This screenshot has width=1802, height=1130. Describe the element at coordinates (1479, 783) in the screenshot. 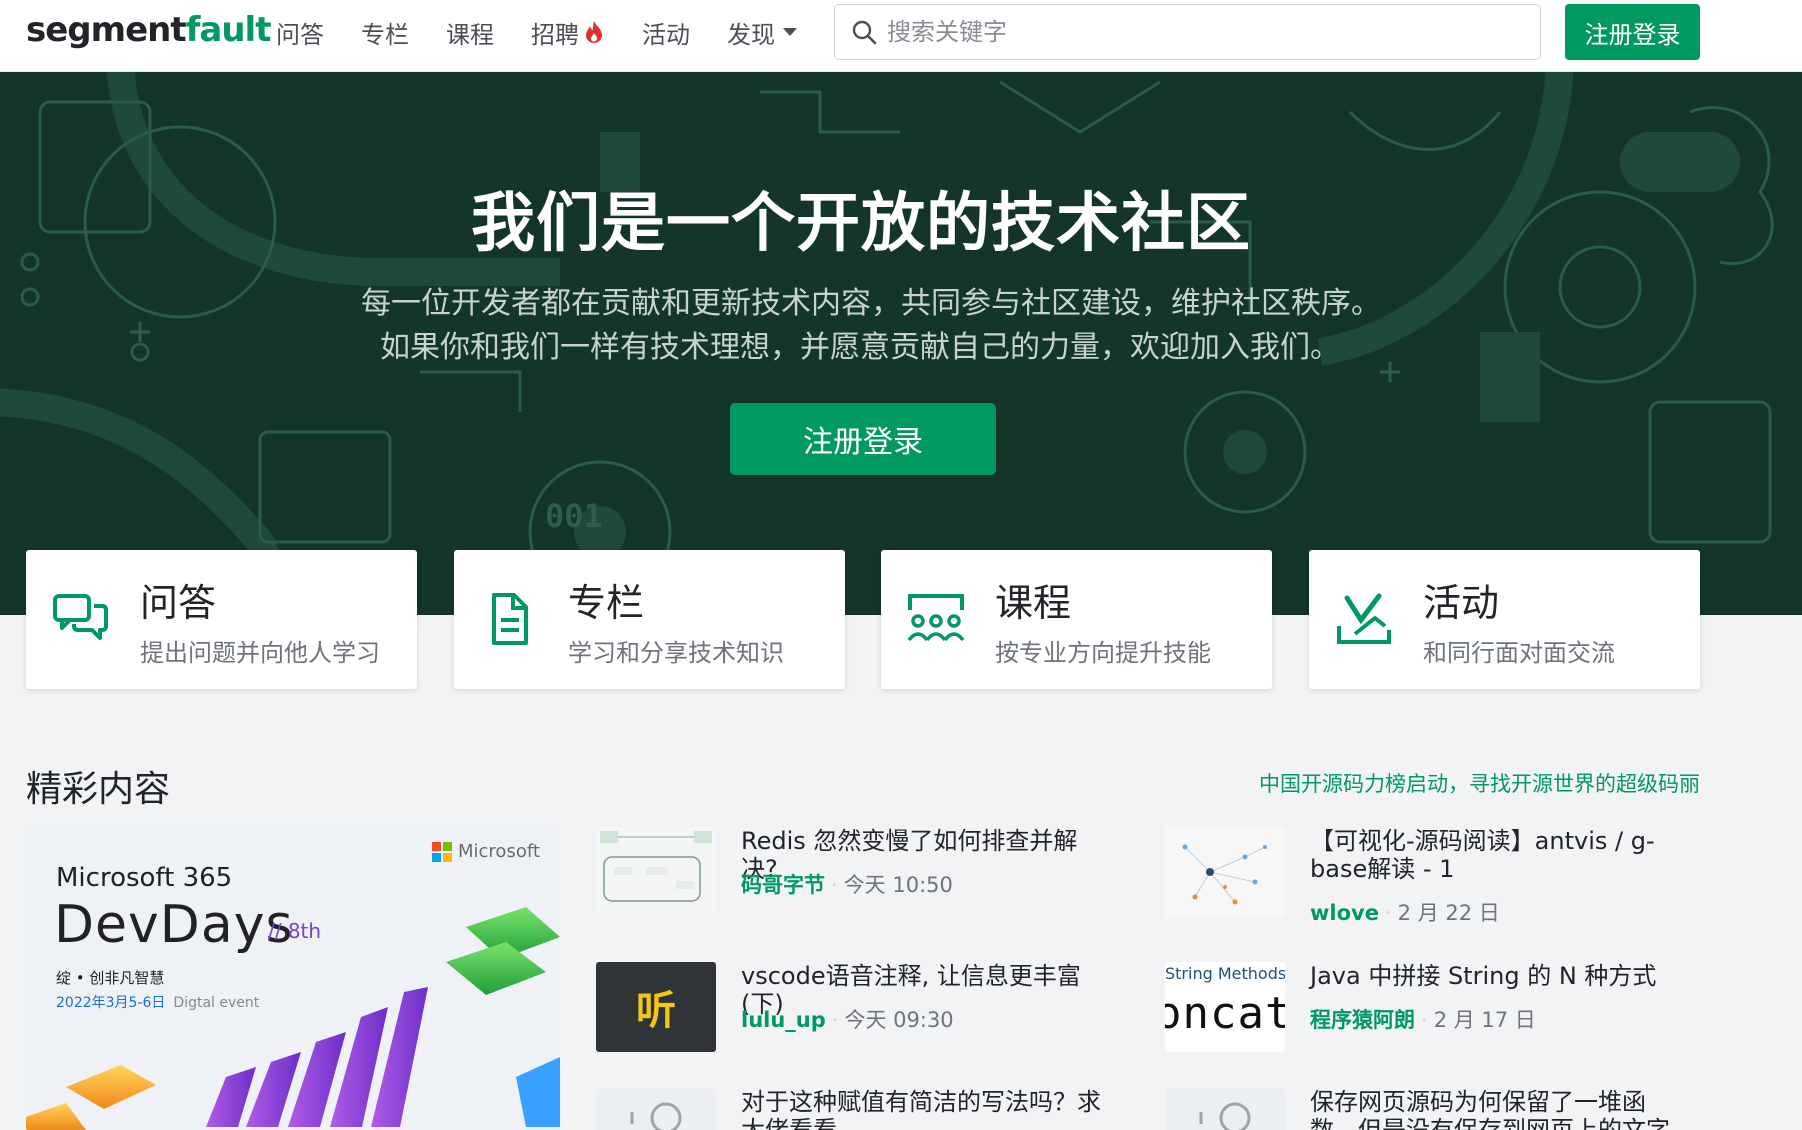

I see `open-source-ranking-link: 中国开源码力榜启动，寻找开源世界的超级码丽` at that location.